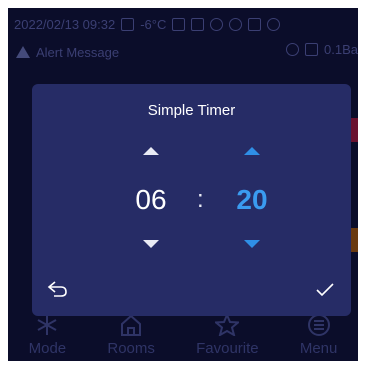 This screenshot has width=365, height=369. What do you see at coordinates (293, 49) in the screenshot?
I see `filter-icon` at bounding box center [293, 49].